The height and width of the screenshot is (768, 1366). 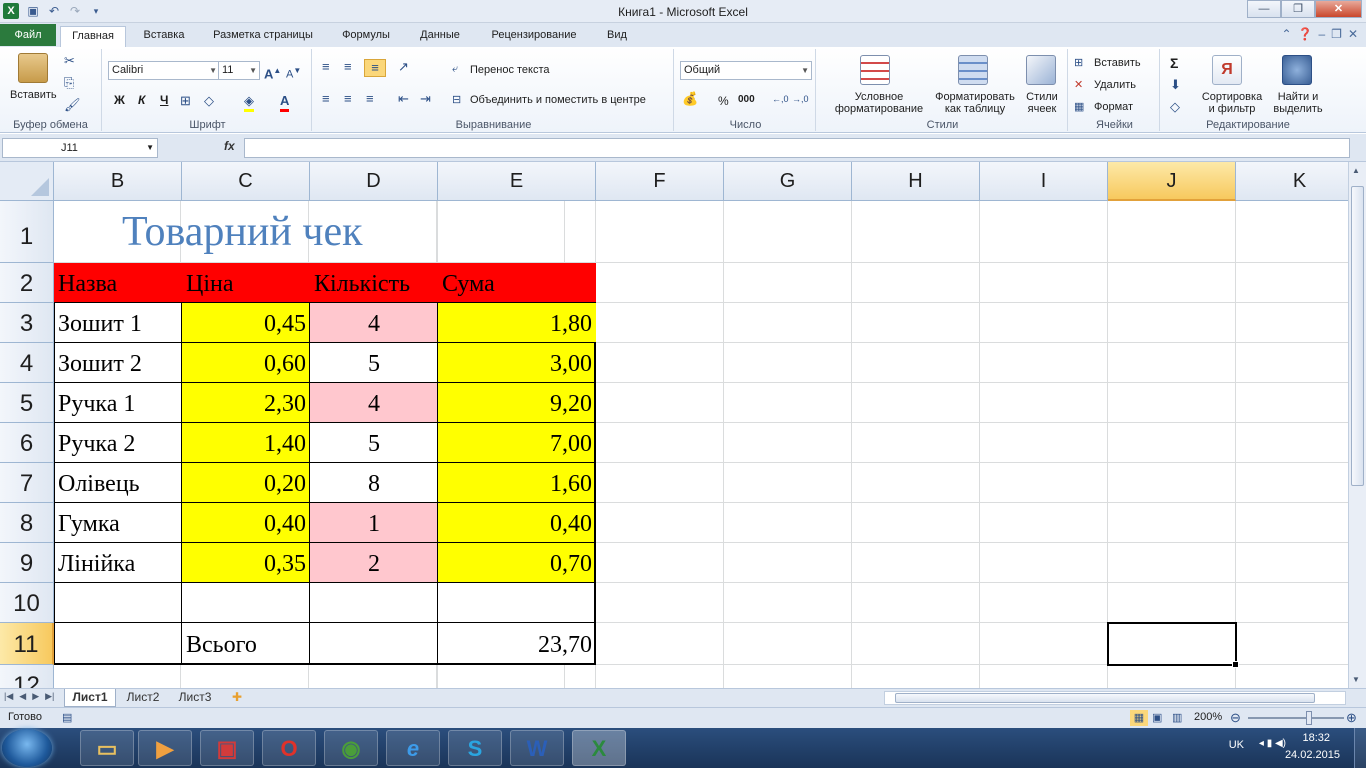 I want to click on normal-view-icon: ▦, so click(x=1139, y=718).